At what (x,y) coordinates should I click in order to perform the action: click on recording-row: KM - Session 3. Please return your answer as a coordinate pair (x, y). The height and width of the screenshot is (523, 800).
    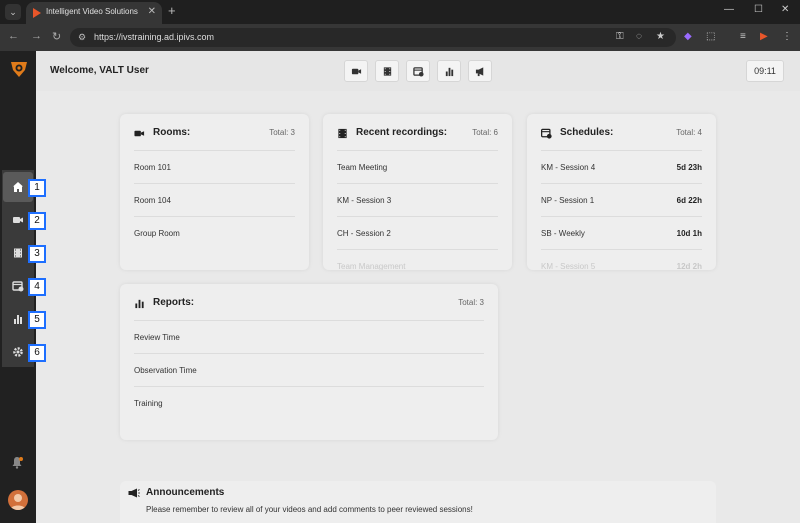
    Looking at the image, I should click on (417, 199).